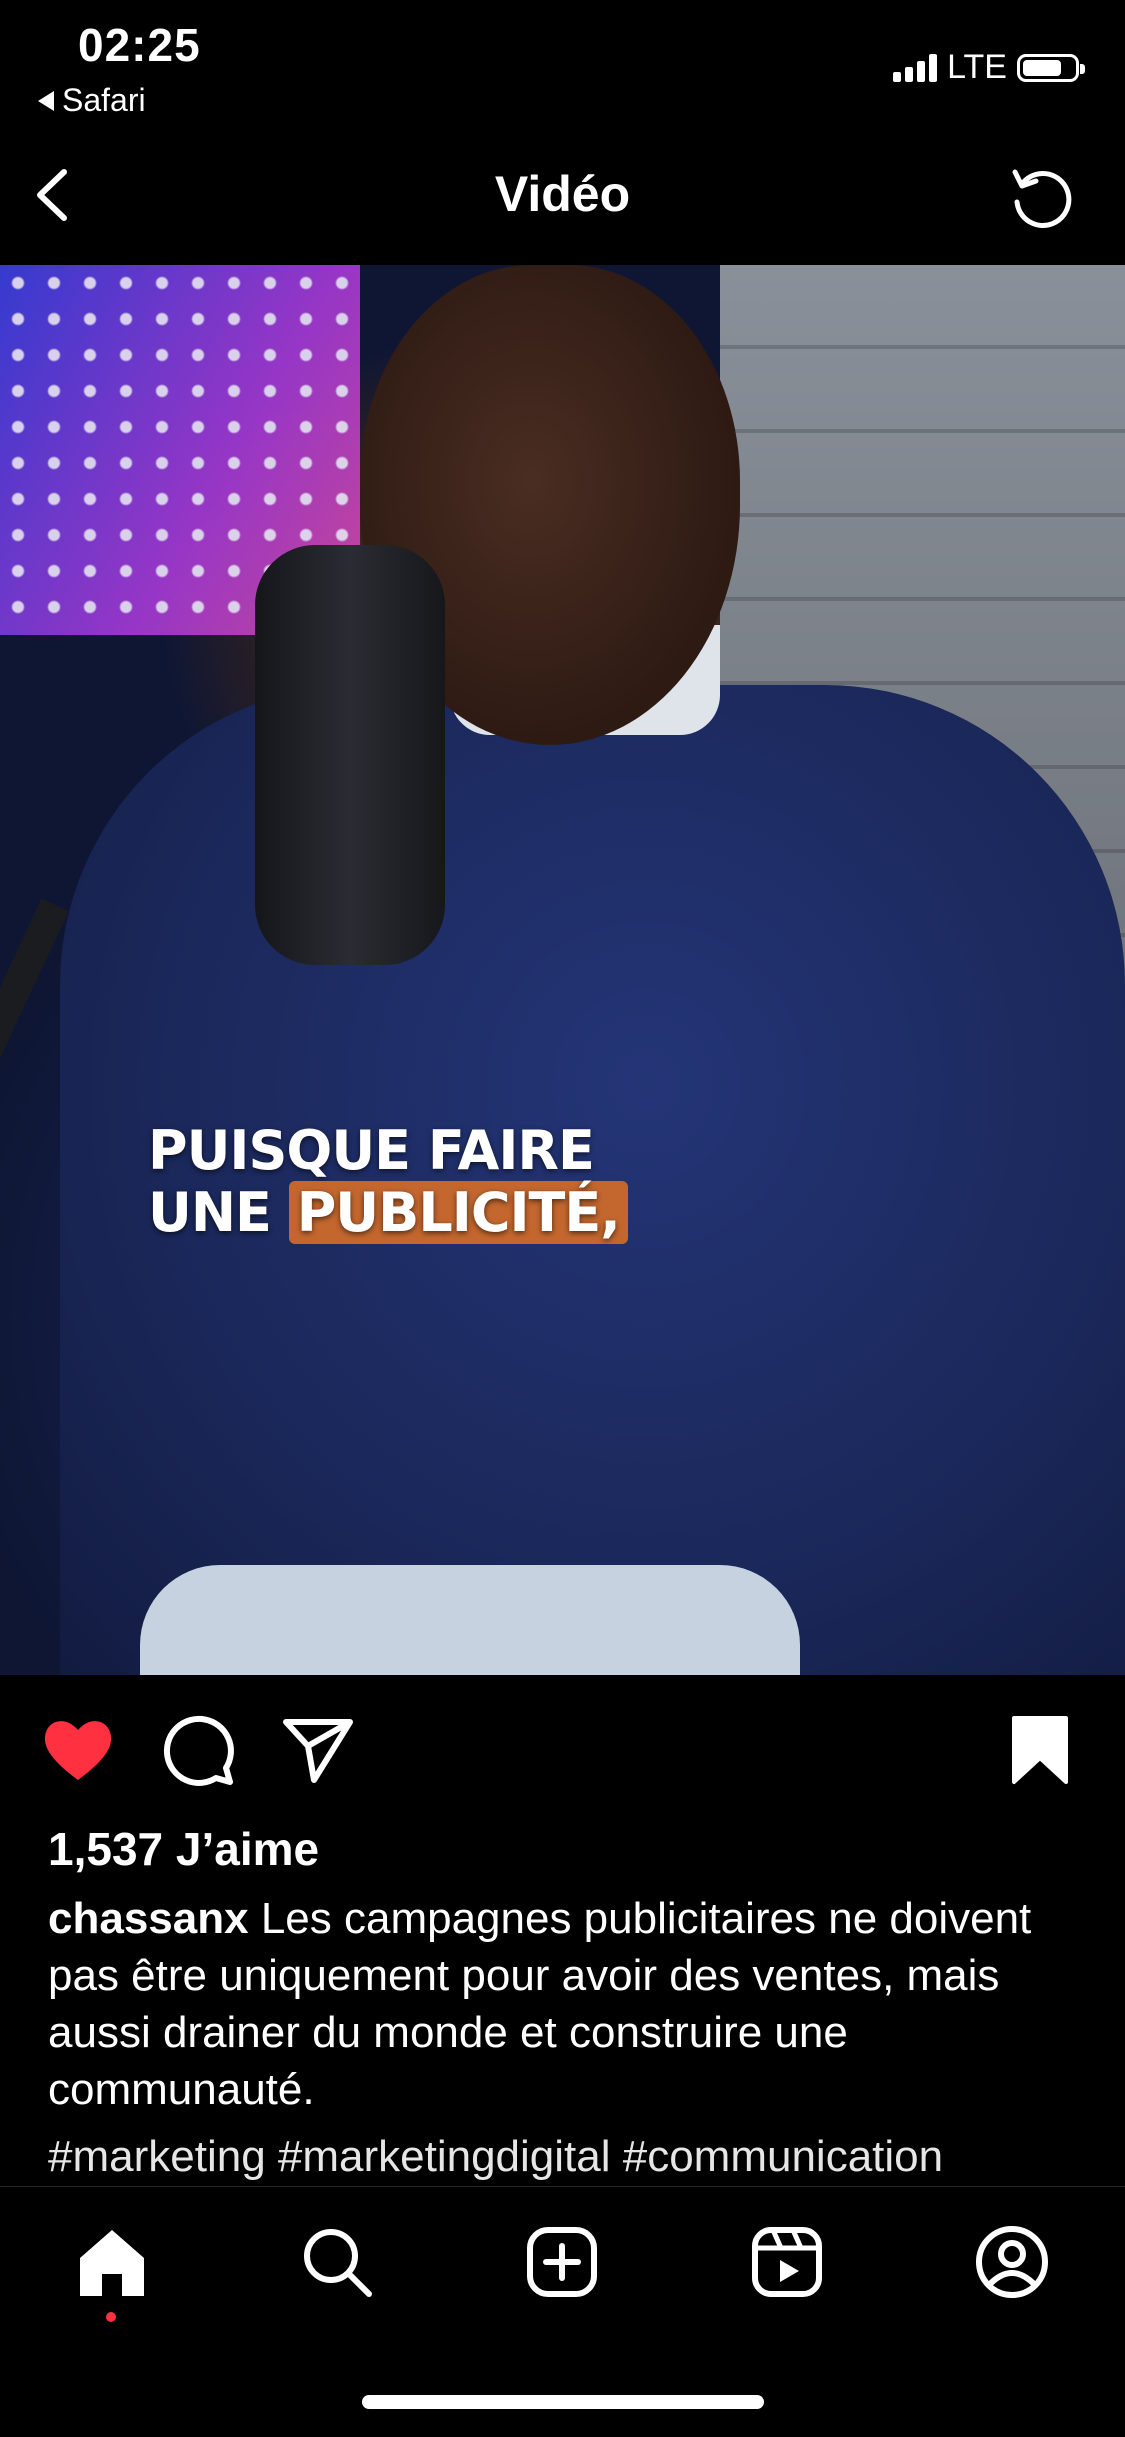 This screenshot has height=2437, width=1125. What do you see at coordinates (111, 2317) in the screenshot?
I see `home-active-dot` at bounding box center [111, 2317].